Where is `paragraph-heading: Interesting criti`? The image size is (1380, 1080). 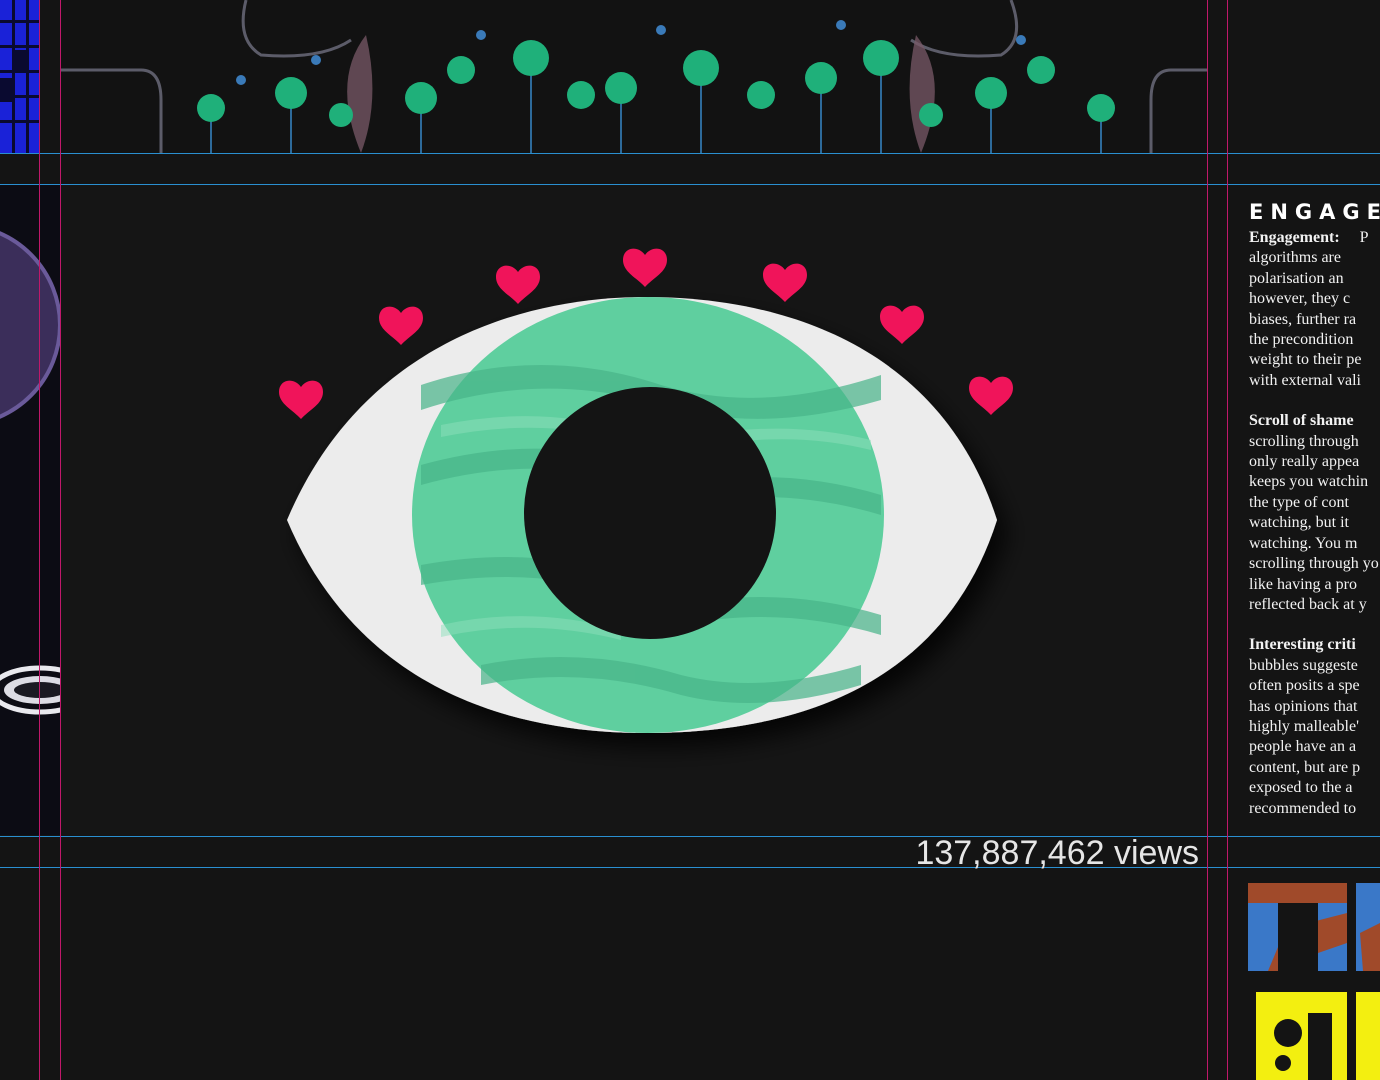
paragraph-heading: Interesting criti is located at coordinates (1302, 645).